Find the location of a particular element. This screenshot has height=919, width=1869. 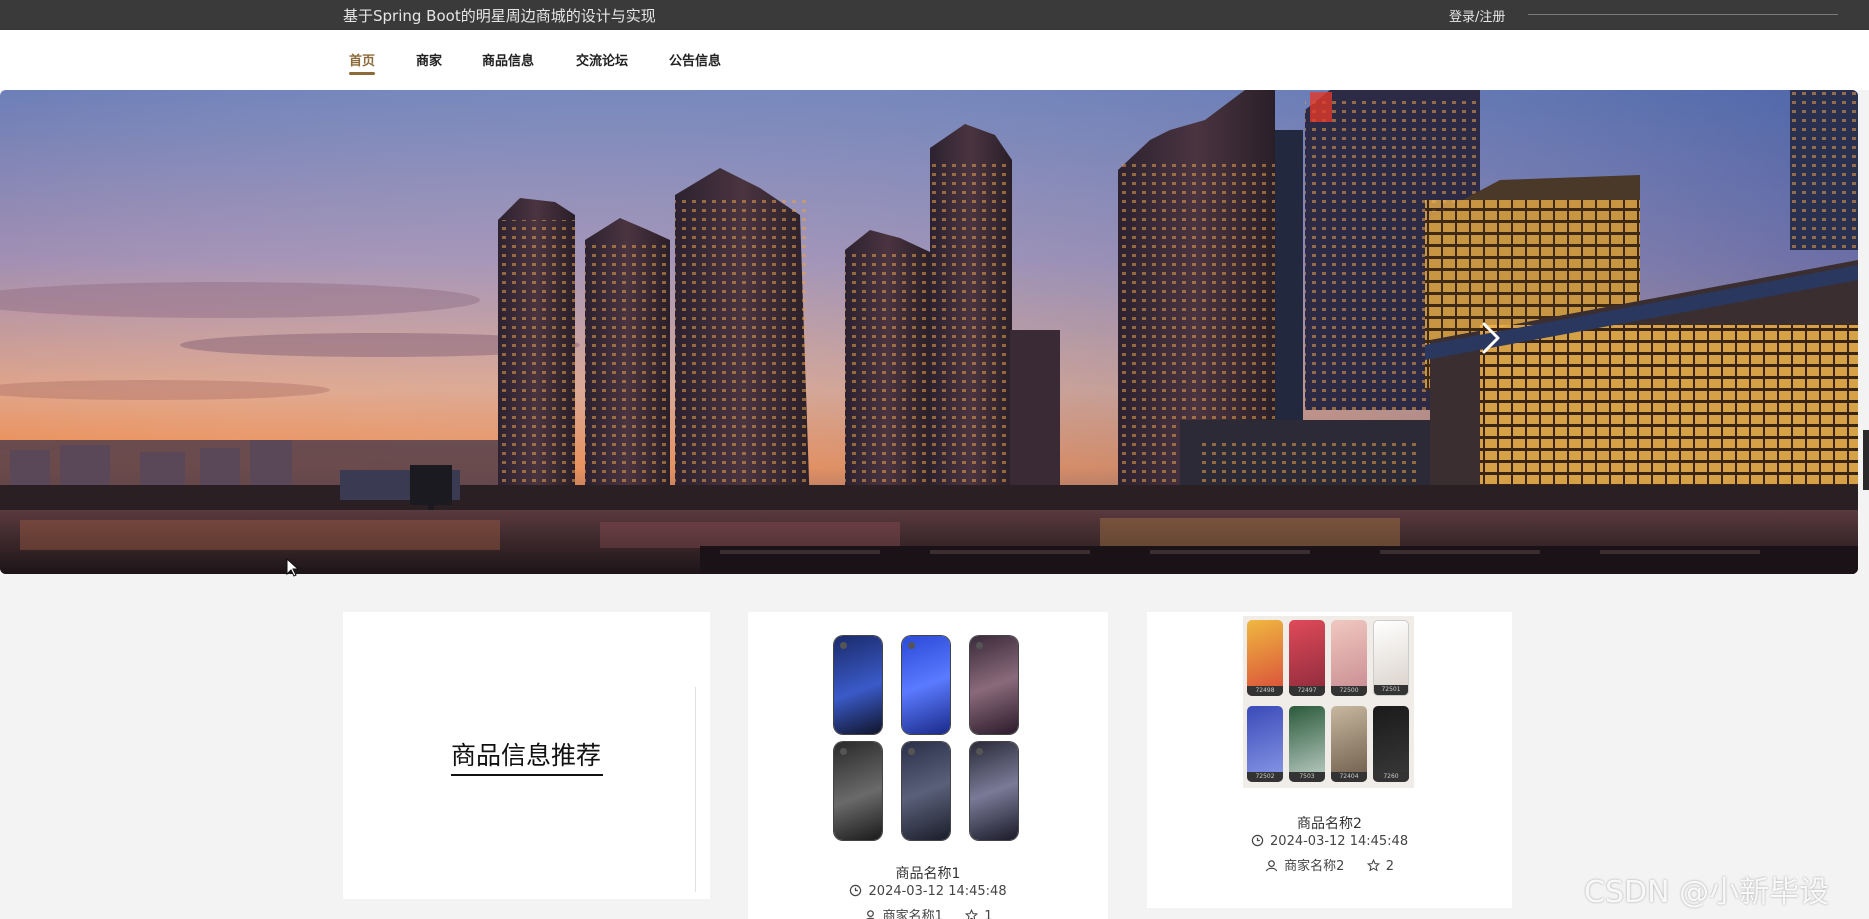

product-shop-name: 商家名称1 is located at coordinates (912, 914).